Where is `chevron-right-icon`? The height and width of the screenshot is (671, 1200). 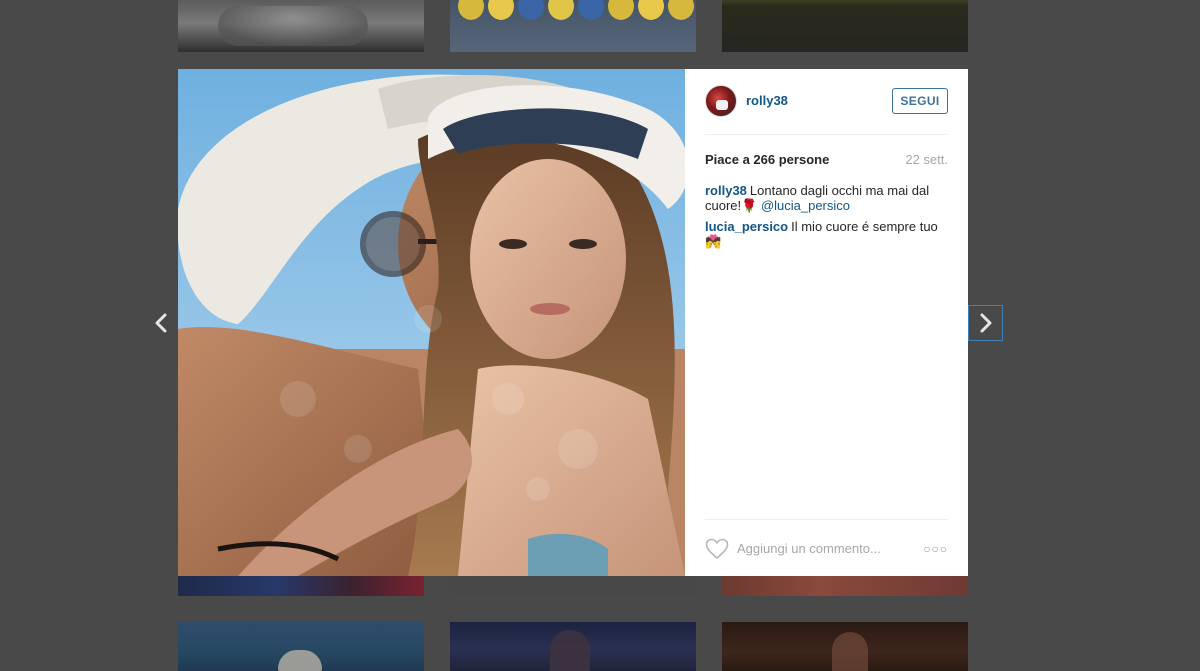
chevron-right-icon is located at coordinates (986, 323).